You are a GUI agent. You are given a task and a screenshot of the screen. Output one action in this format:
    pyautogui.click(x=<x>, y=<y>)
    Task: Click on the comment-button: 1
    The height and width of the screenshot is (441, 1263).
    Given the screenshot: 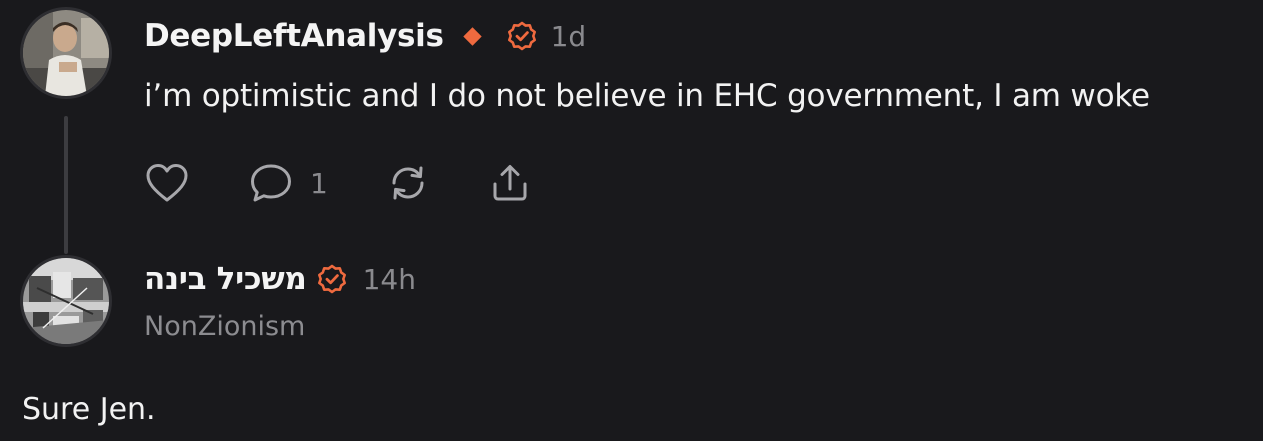 What is the action you would take?
    pyautogui.click(x=288, y=183)
    